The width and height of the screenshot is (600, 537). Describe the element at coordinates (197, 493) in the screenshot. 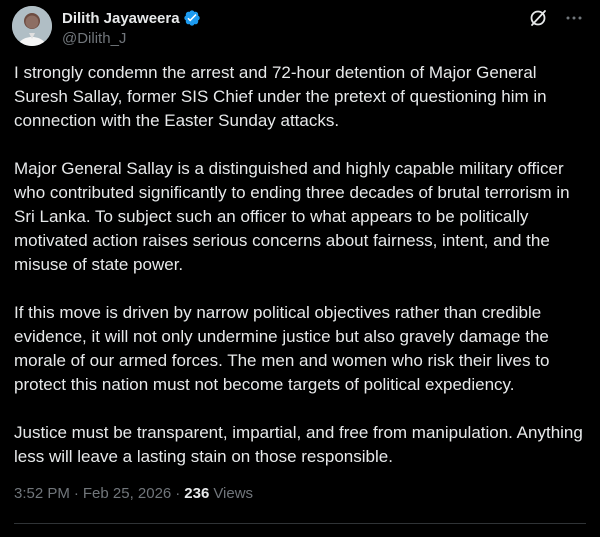

I see `views-count: 236` at that location.